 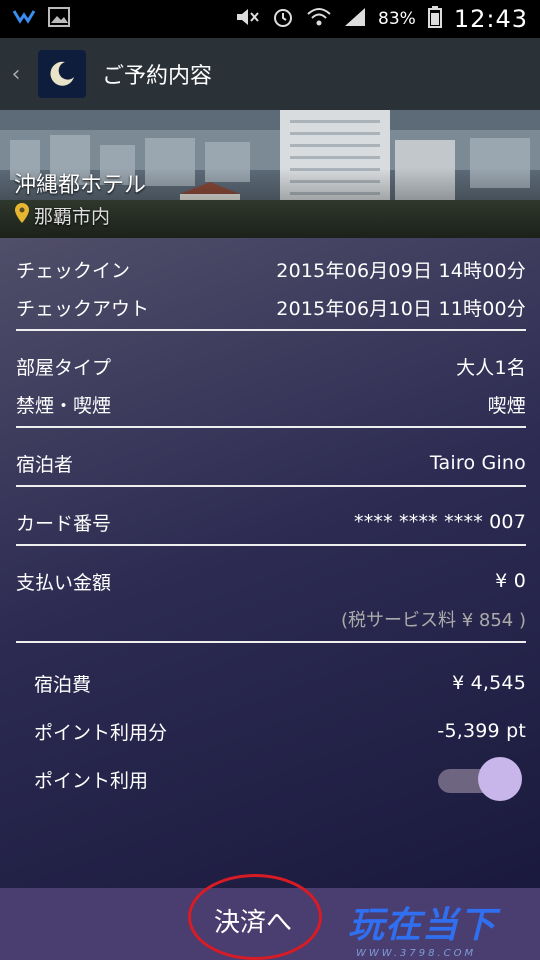 What do you see at coordinates (59, 19) in the screenshot?
I see `gallery-notification-icon` at bounding box center [59, 19].